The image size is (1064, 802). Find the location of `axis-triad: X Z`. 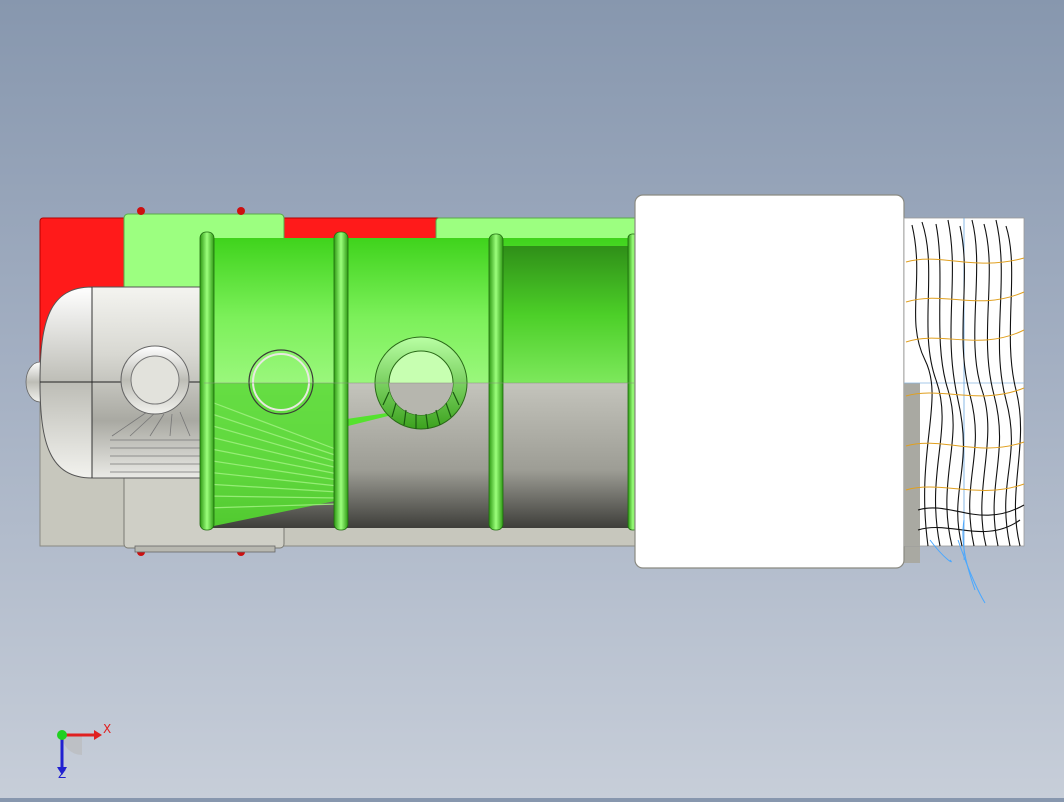

axis-triad: X Z is located at coordinates (83, 750).